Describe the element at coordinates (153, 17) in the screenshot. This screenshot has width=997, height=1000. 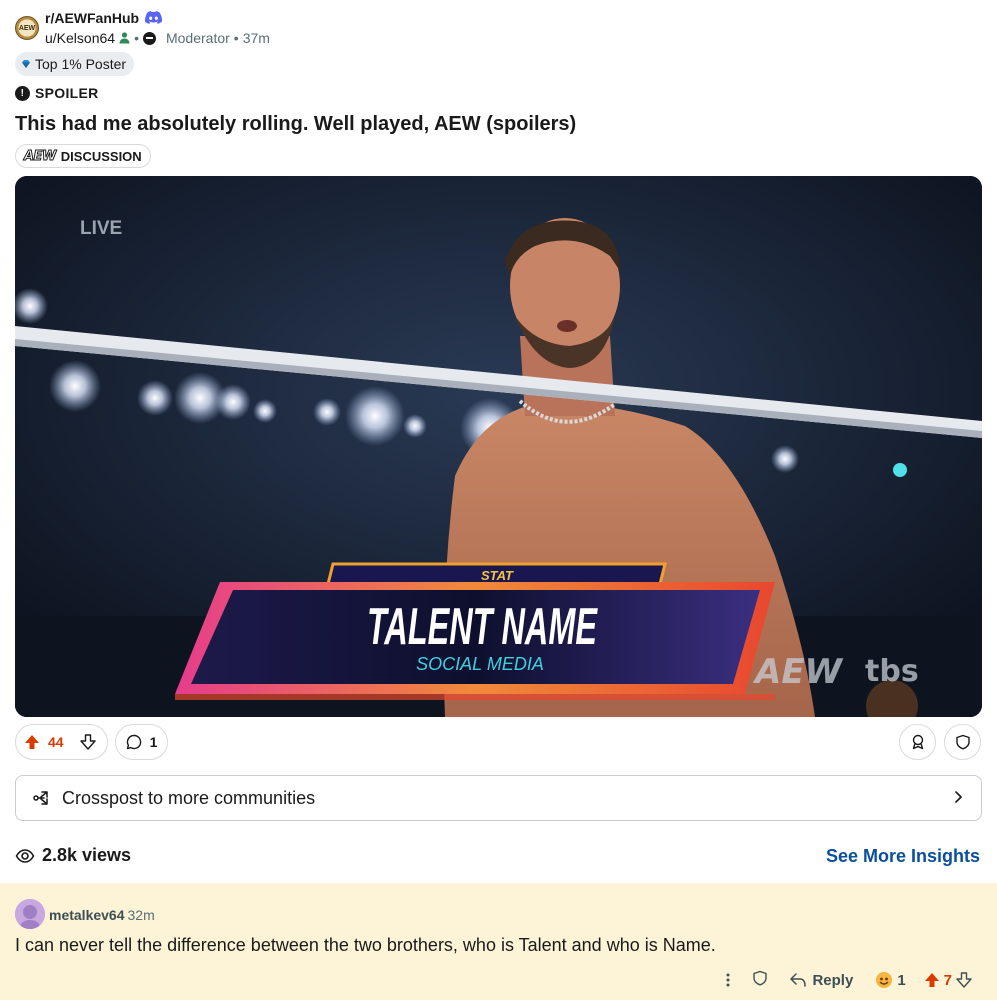
I see `discord-icon` at that location.